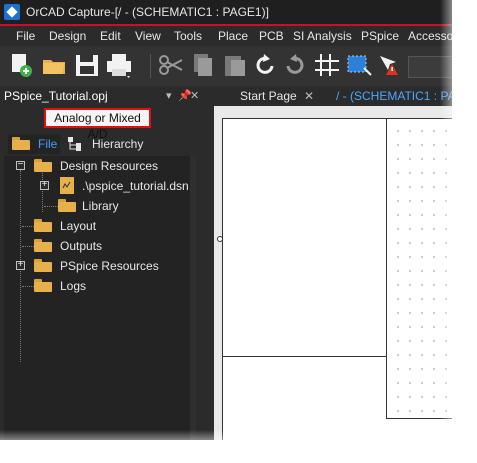  What do you see at coordinates (99, 286) in the screenshot?
I see `tree-item-logs: Logs` at bounding box center [99, 286].